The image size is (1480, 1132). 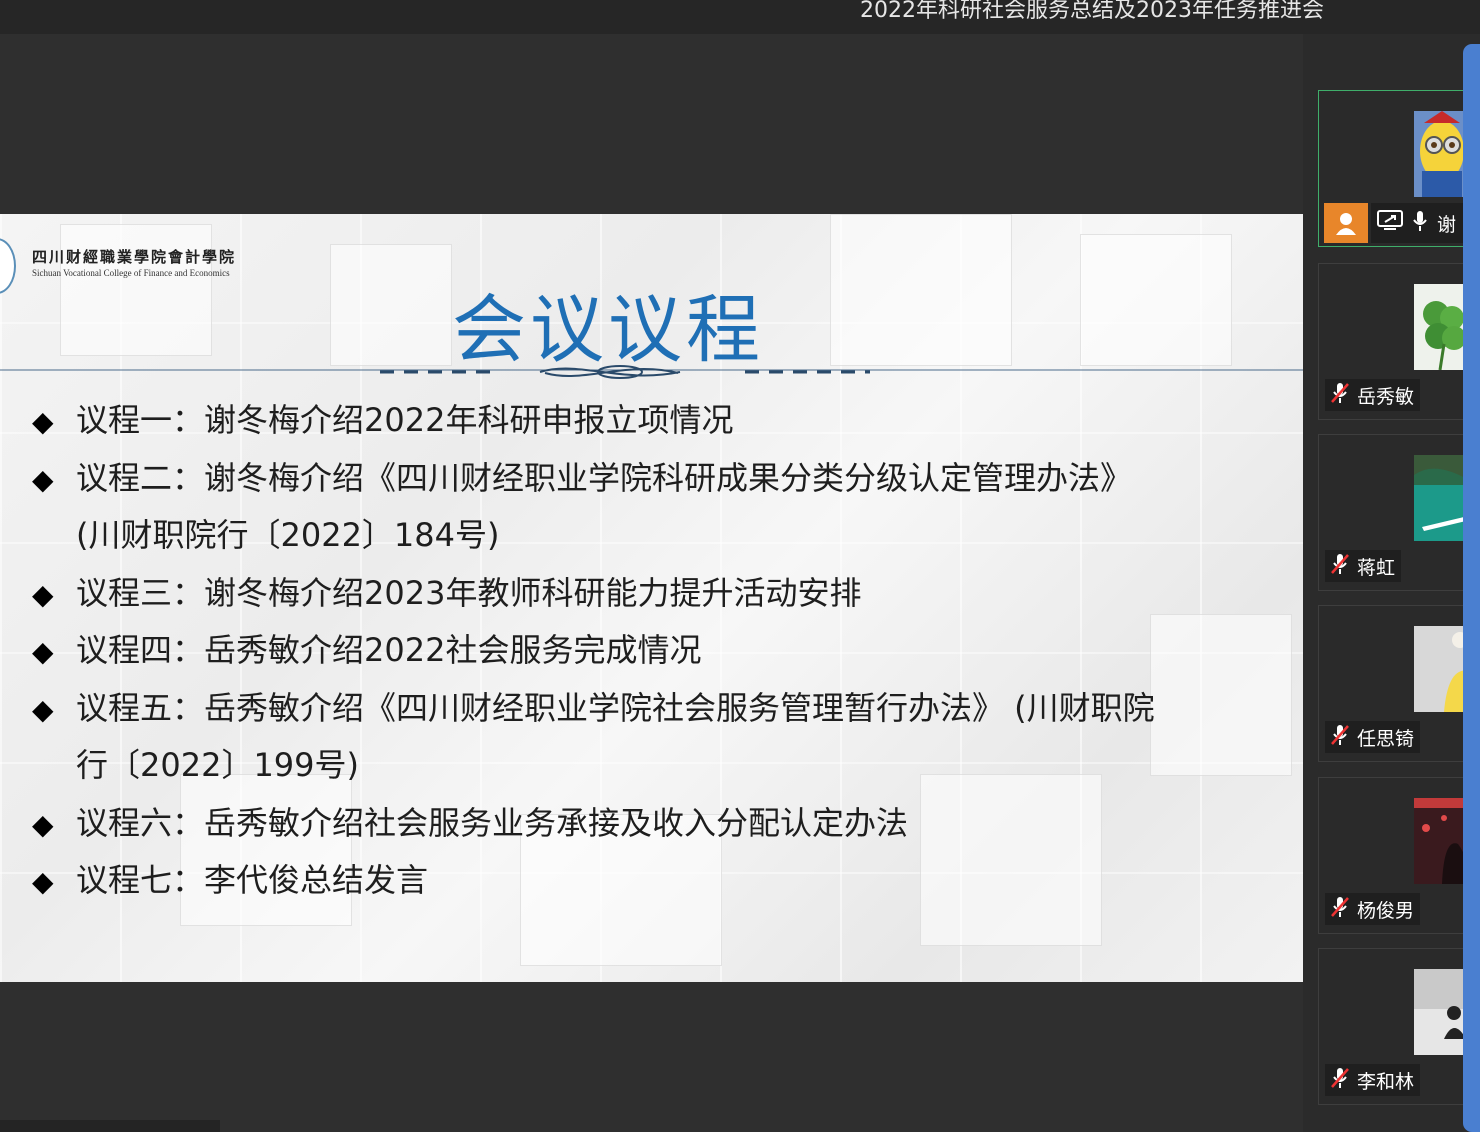 I want to click on participant-name: 谢, so click(x=1447, y=224).